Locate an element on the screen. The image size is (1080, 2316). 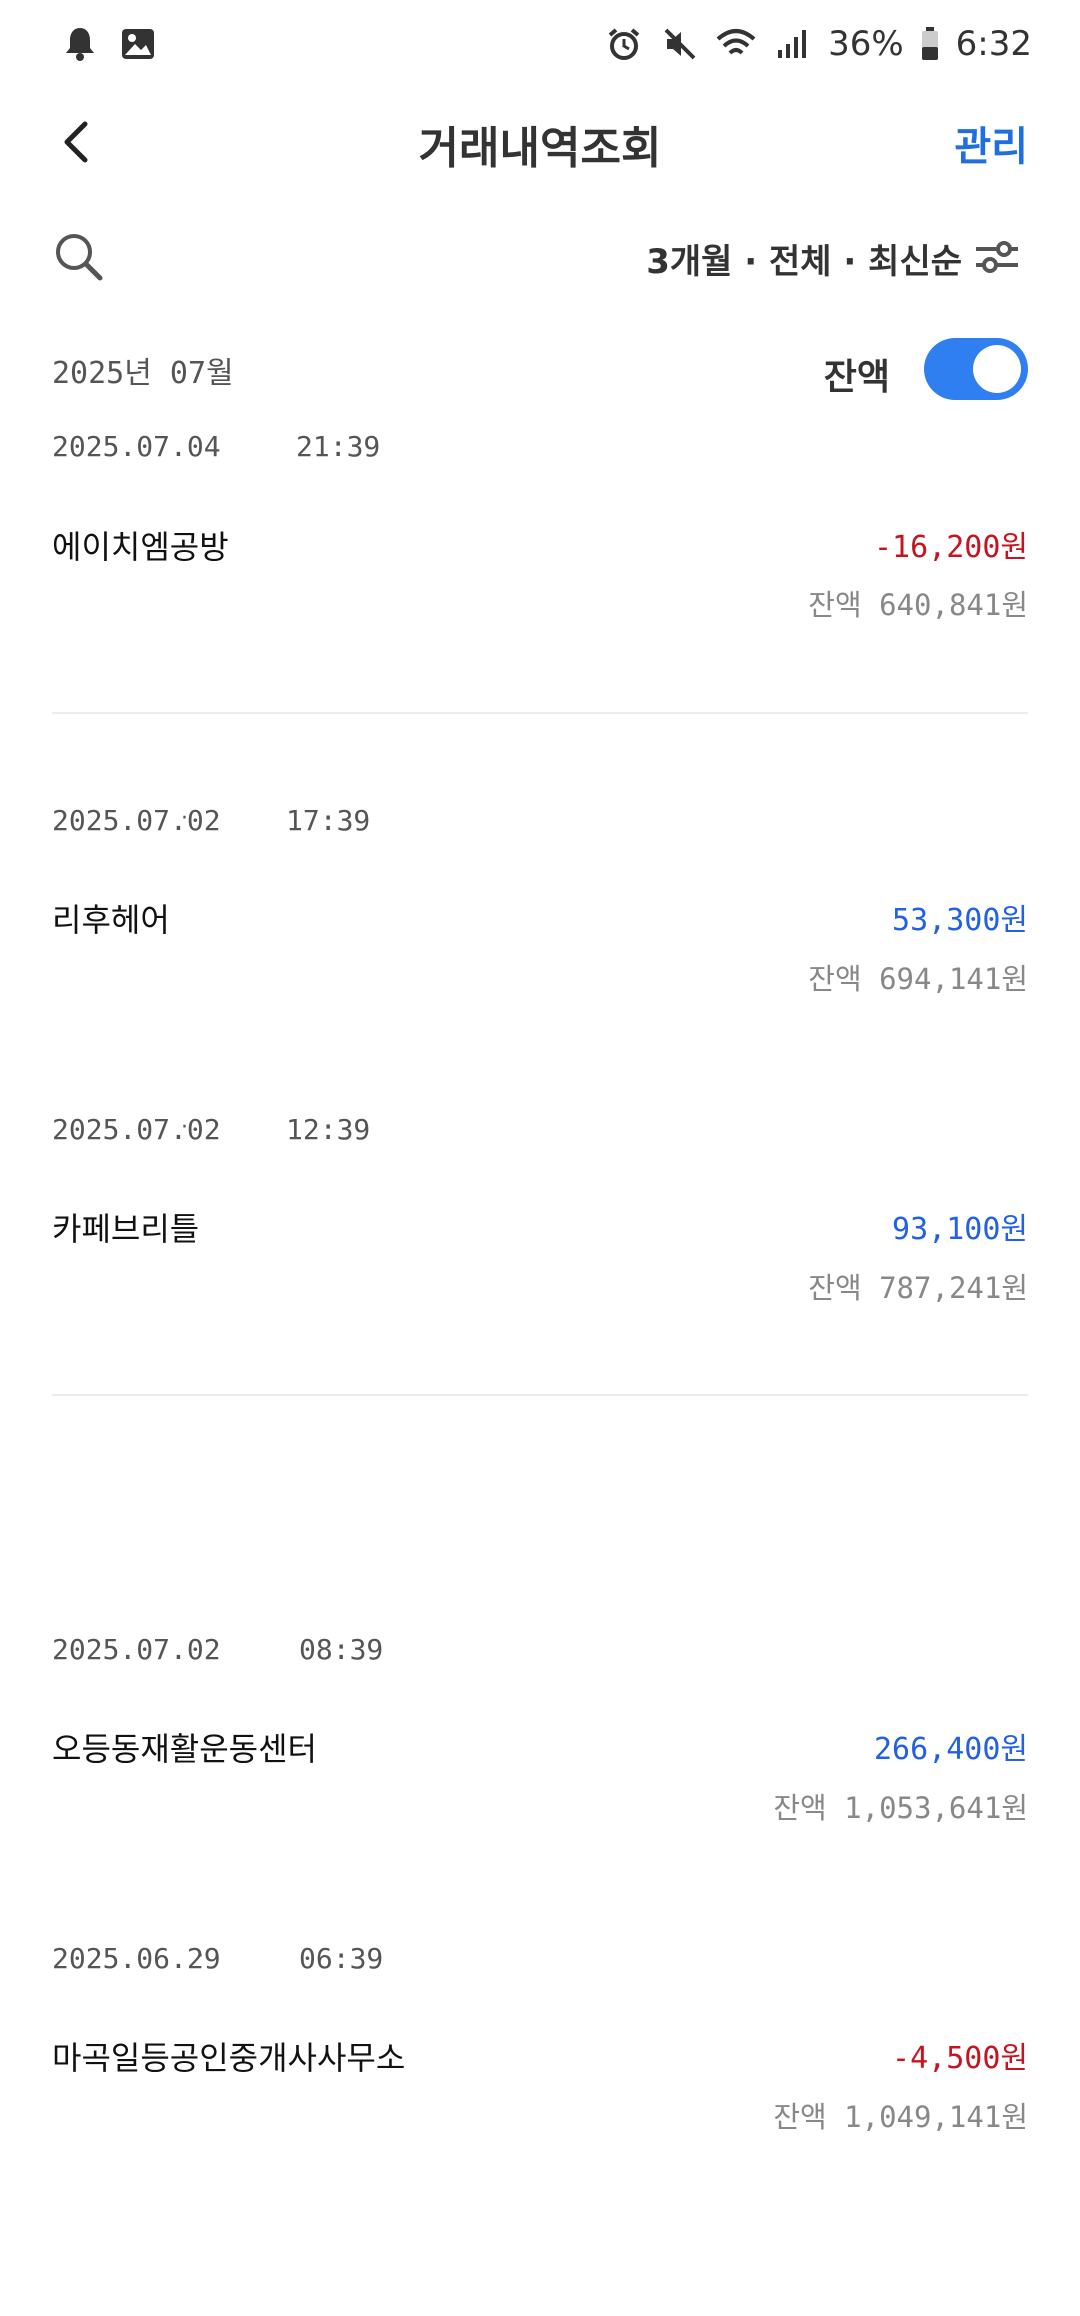
sliders-icon is located at coordinates (997, 263).